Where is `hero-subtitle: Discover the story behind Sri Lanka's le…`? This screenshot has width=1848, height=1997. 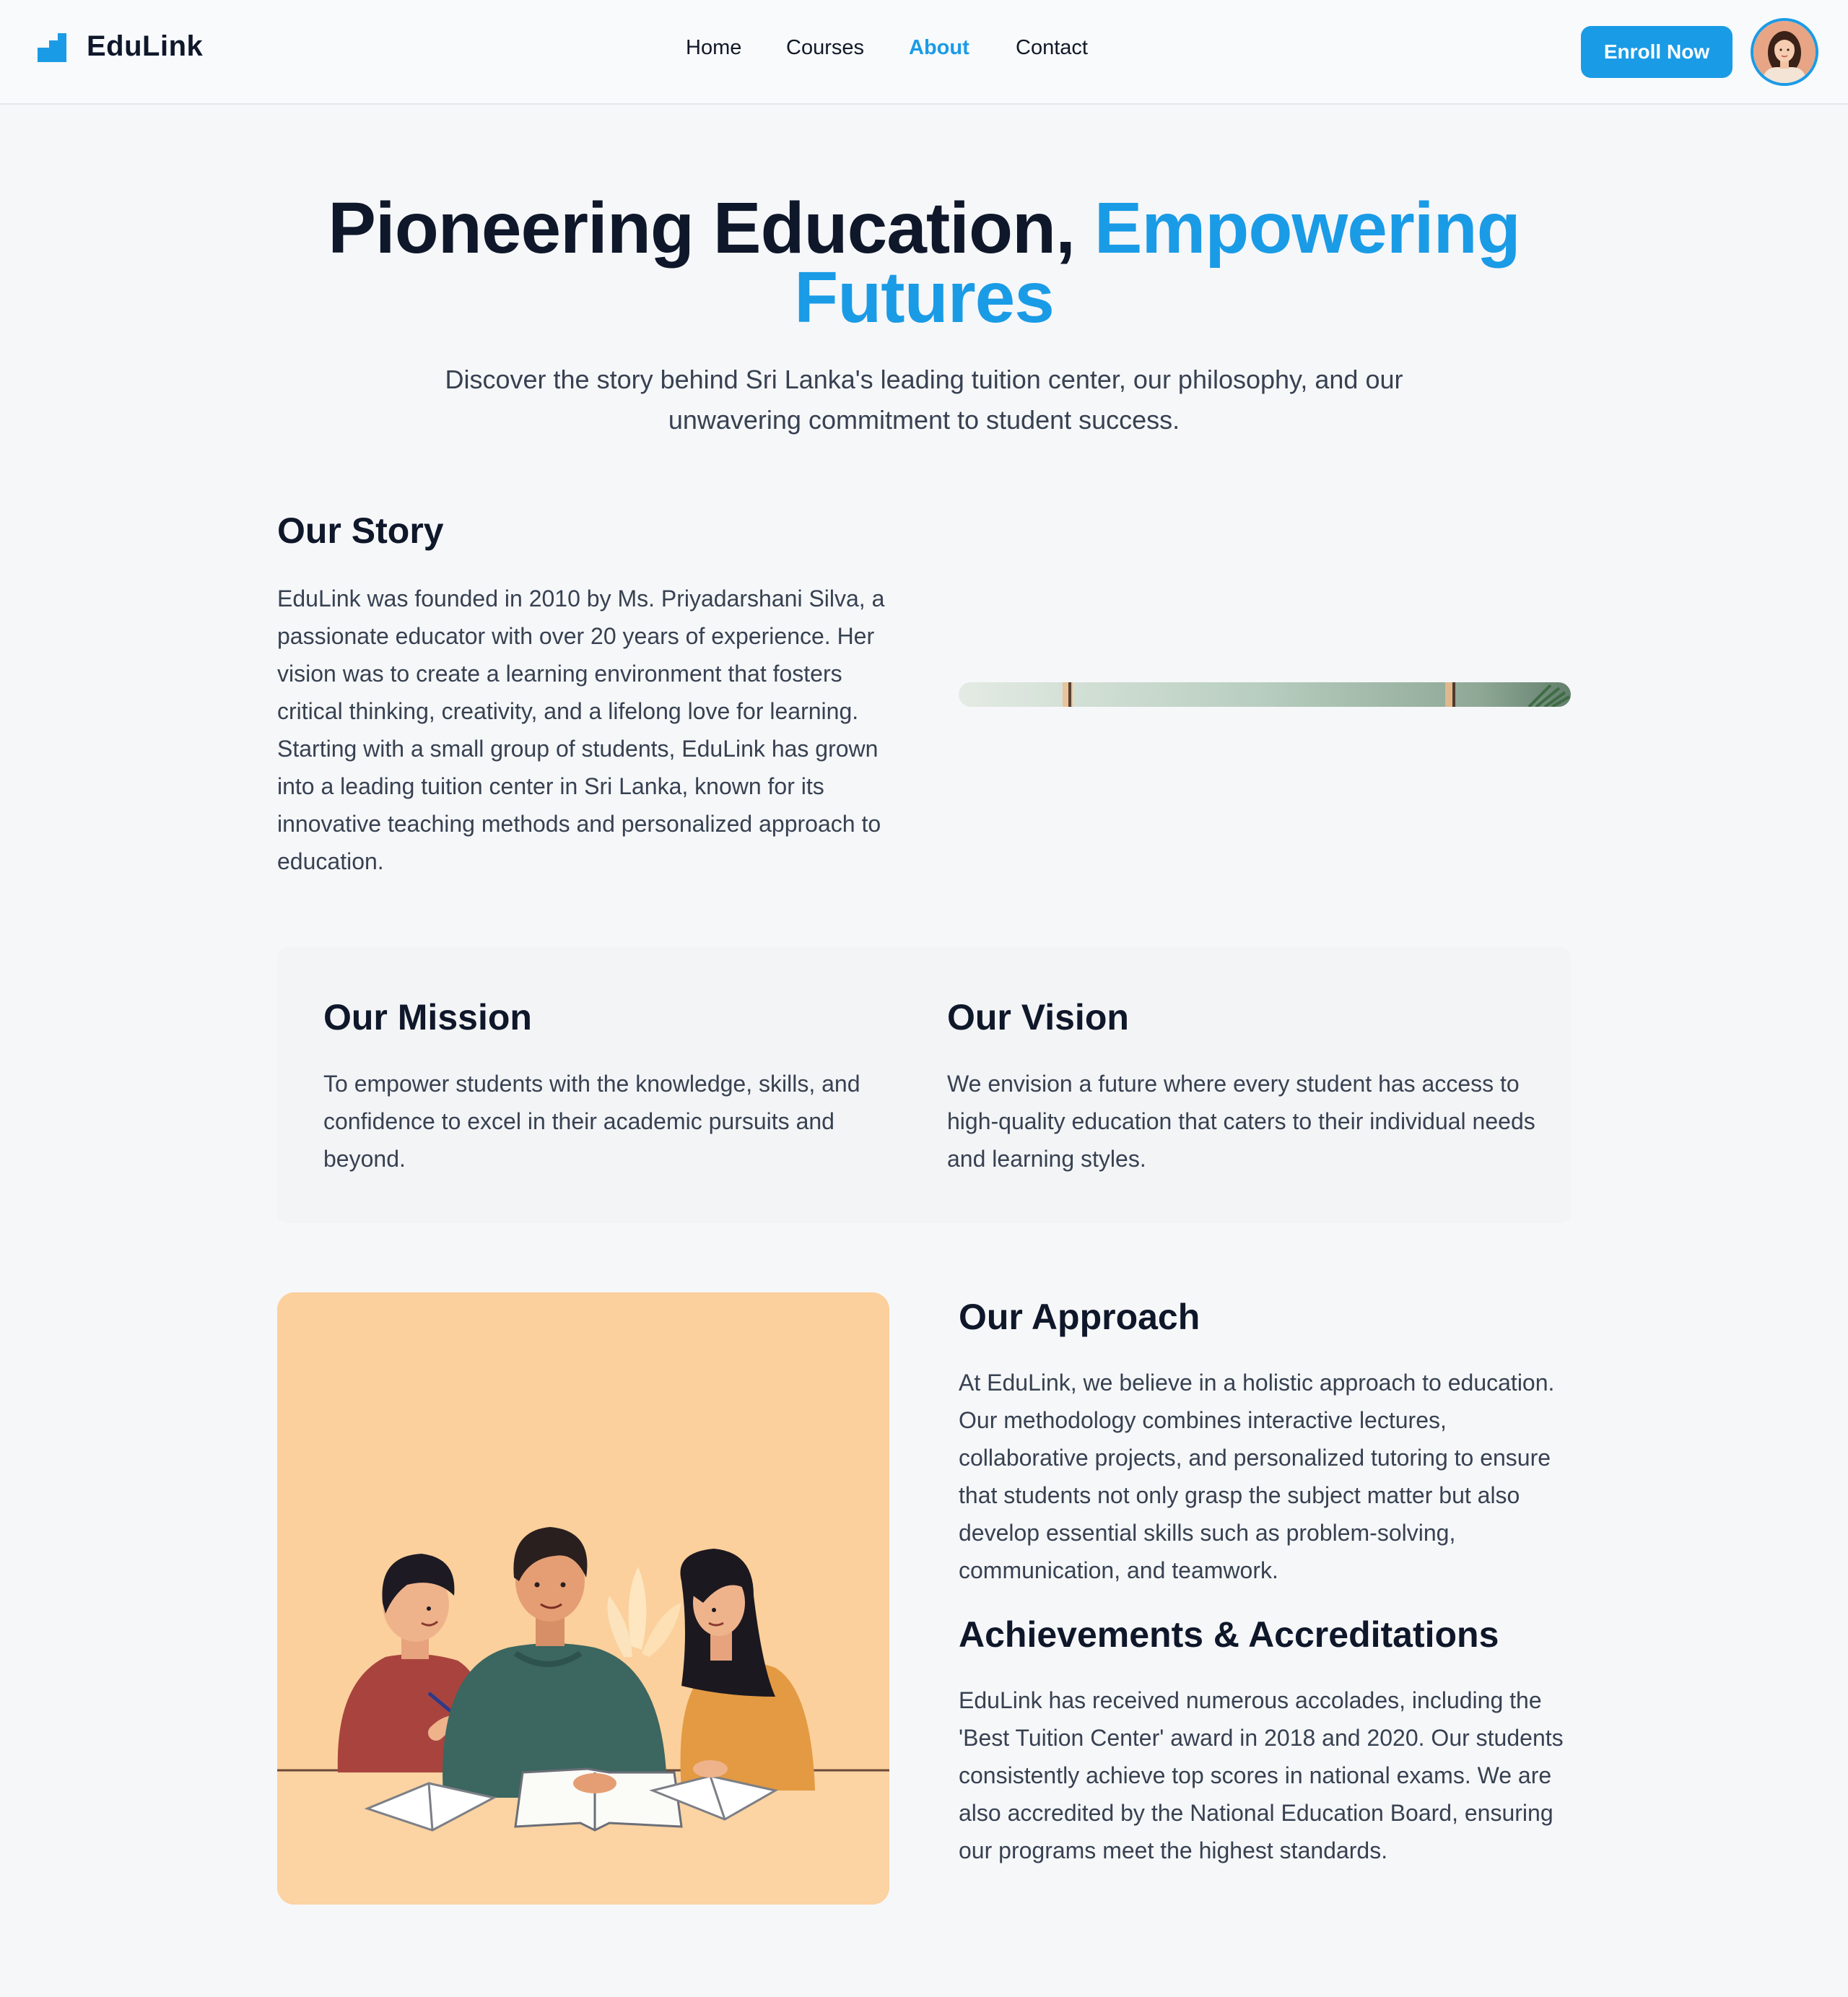 hero-subtitle: Discover the story behind Sri Lanka's le… is located at coordinates (924, 400).